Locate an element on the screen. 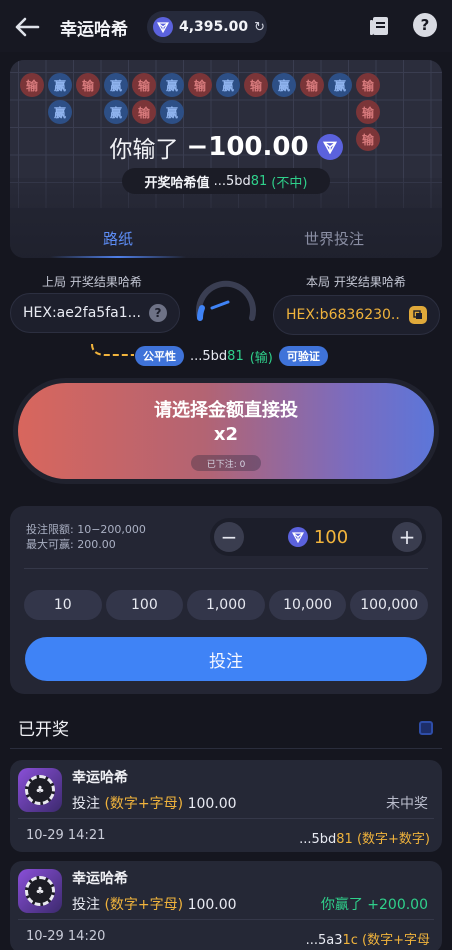 Image resolution: width=452 pixels, height=950 pixels. page-title: 幸运哈希 is located at coordinates (94, 30).